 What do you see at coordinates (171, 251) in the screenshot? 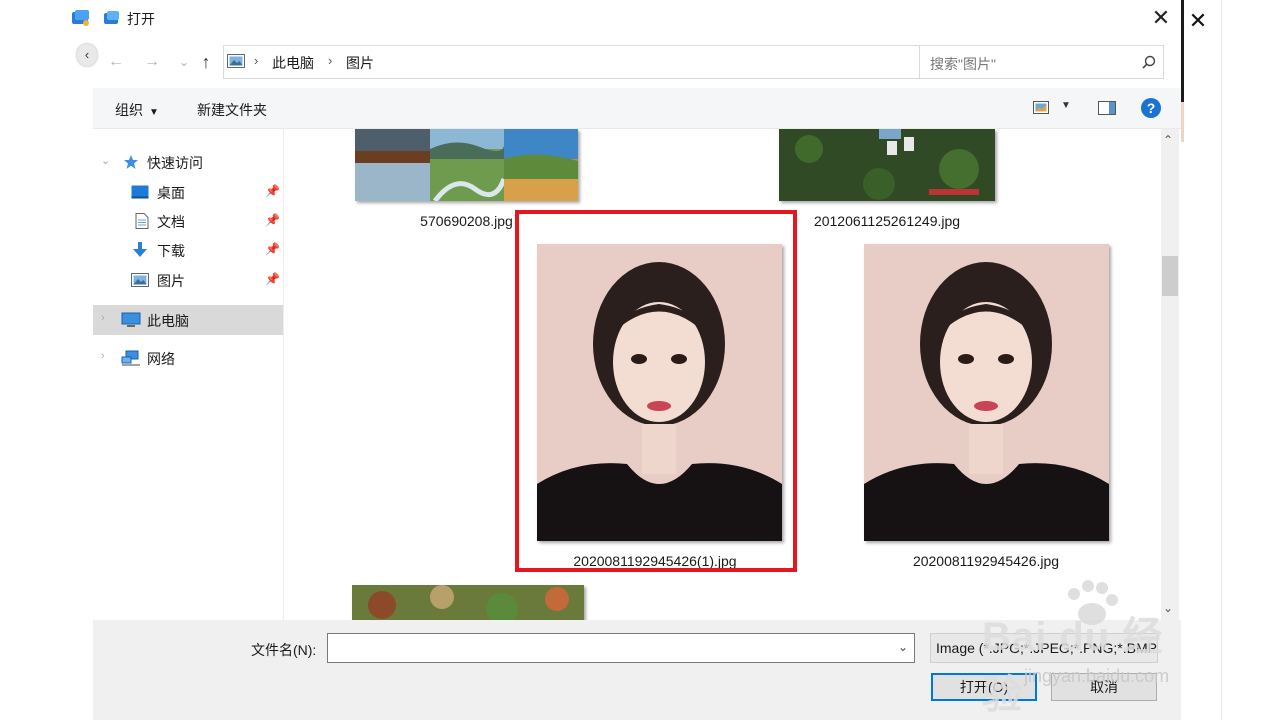
I see `sidebar-item-label: 下载` at bounding box center [171, 251].